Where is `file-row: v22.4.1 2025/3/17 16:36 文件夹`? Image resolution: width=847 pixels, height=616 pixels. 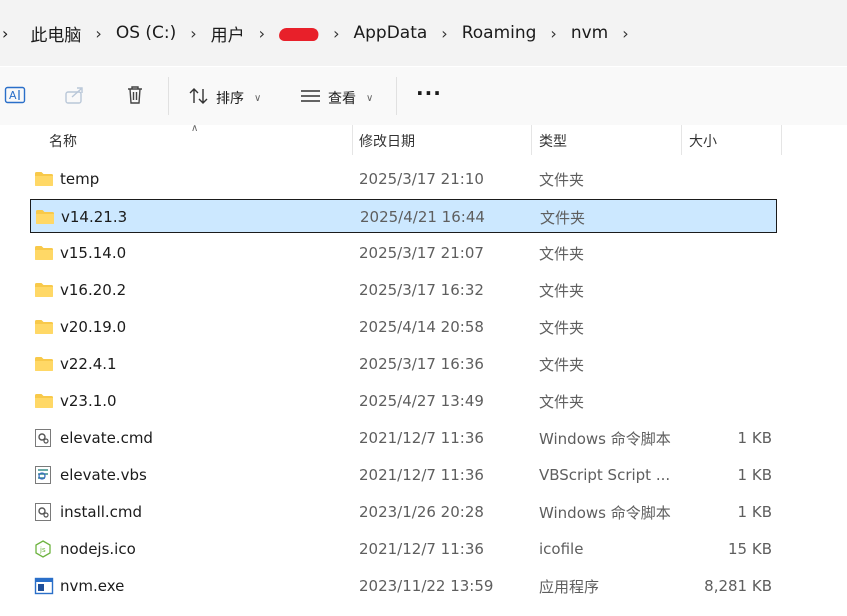 file-row: v22.4.1 2025/3/17 16:36 文件夹 is located at coordinates (403, 364).